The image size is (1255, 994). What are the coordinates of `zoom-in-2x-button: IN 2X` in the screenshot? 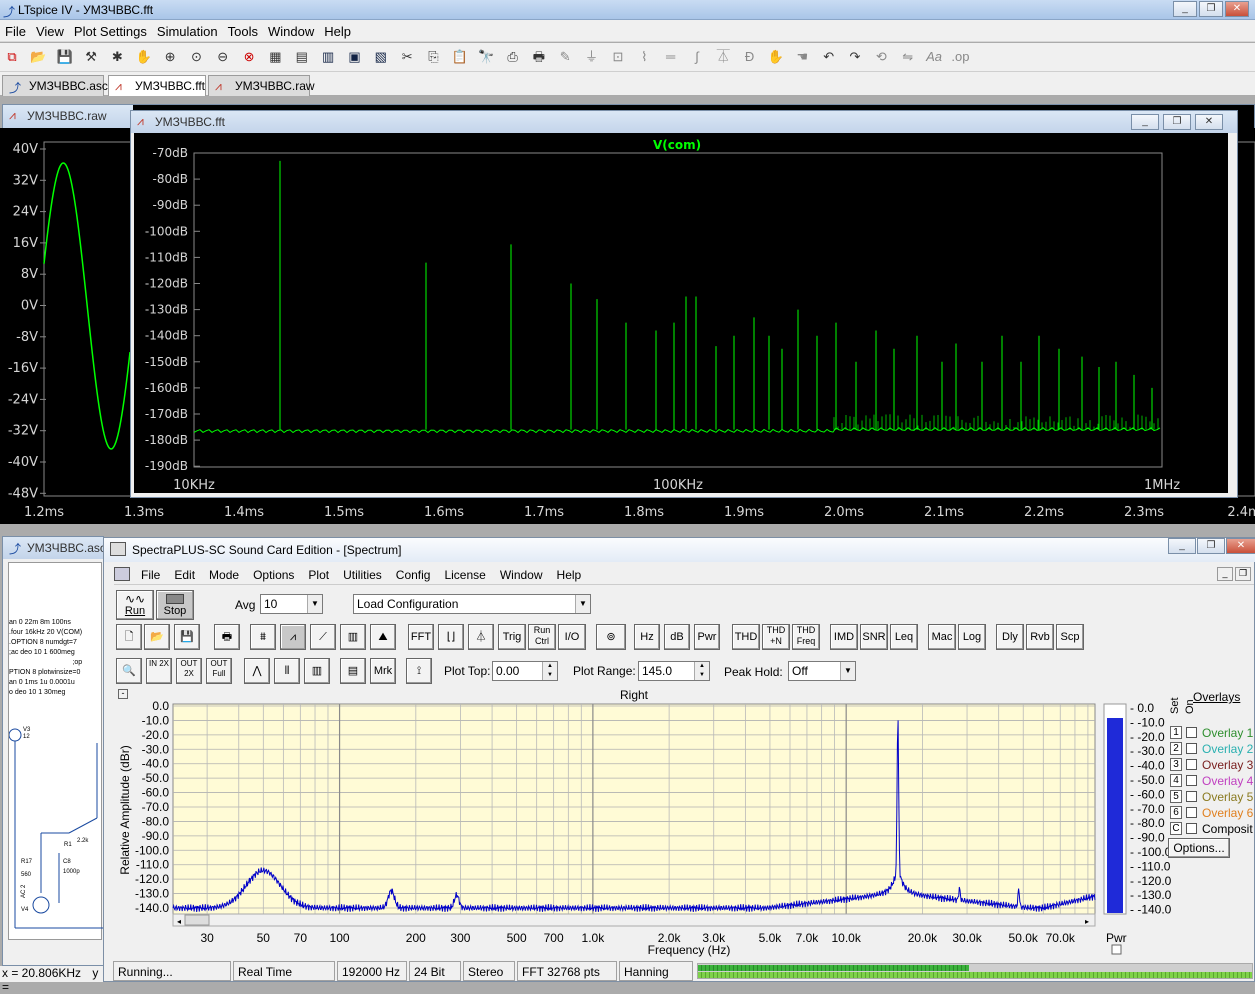 It's located at (159, 671).